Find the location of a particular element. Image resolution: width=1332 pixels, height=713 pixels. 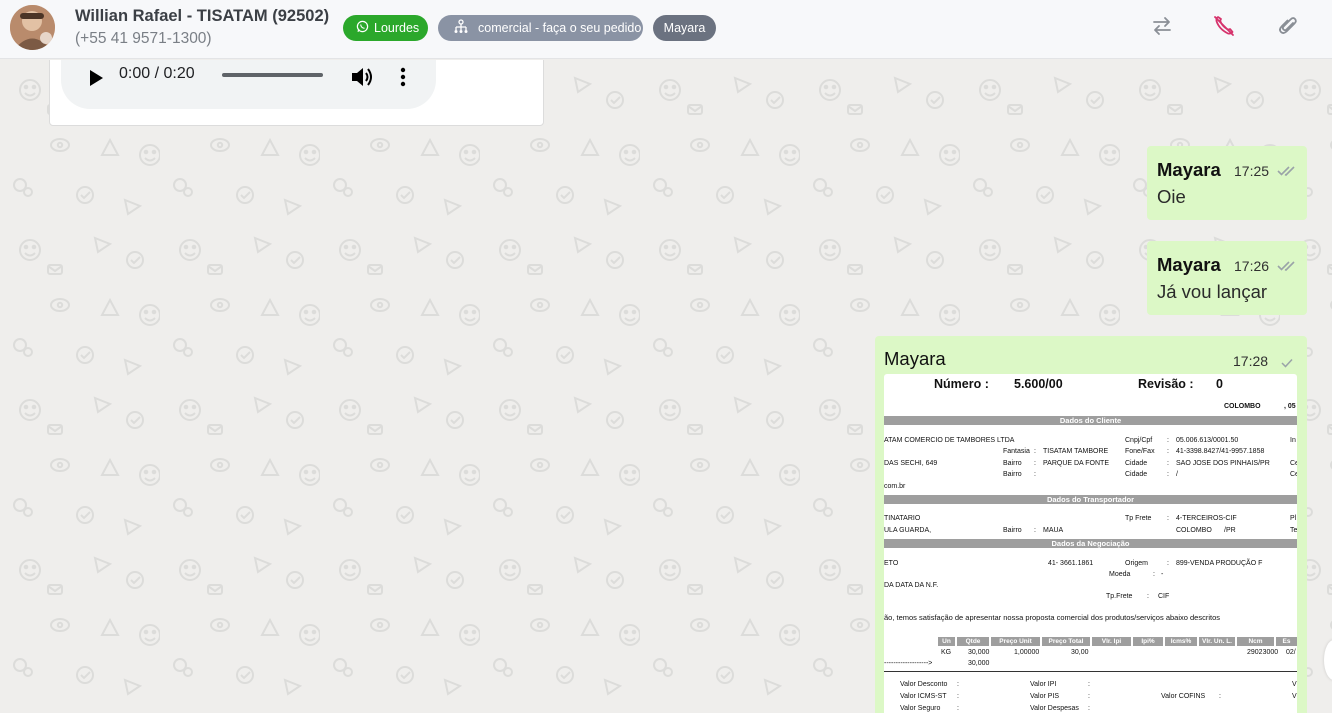

transfer-button is located at coordinates (1162, 28).